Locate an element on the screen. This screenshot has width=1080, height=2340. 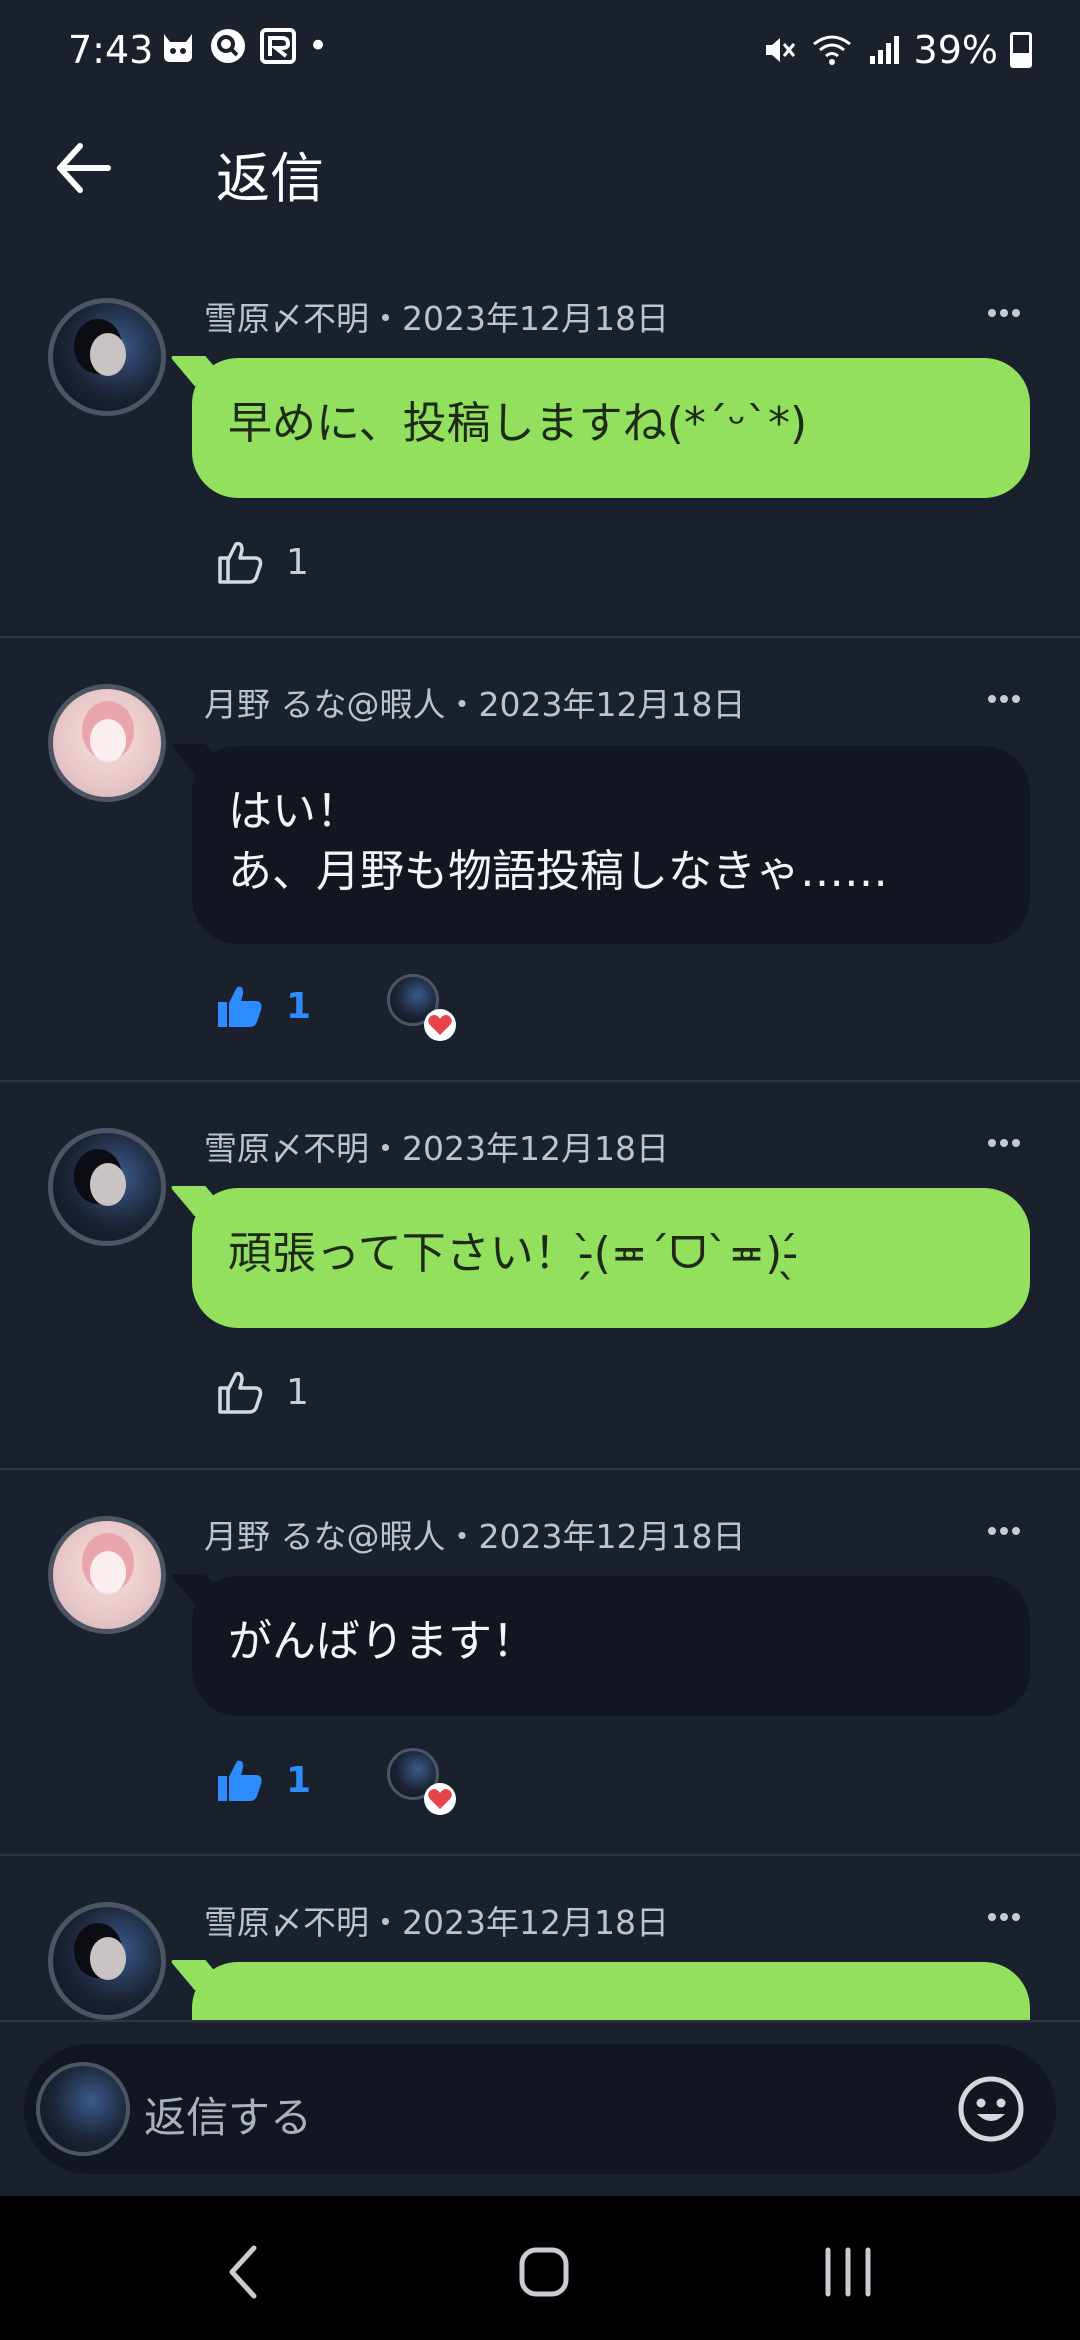
comment-item: 雪原〆不明・2023年12月18日 is located at coordinates (540, 1938).